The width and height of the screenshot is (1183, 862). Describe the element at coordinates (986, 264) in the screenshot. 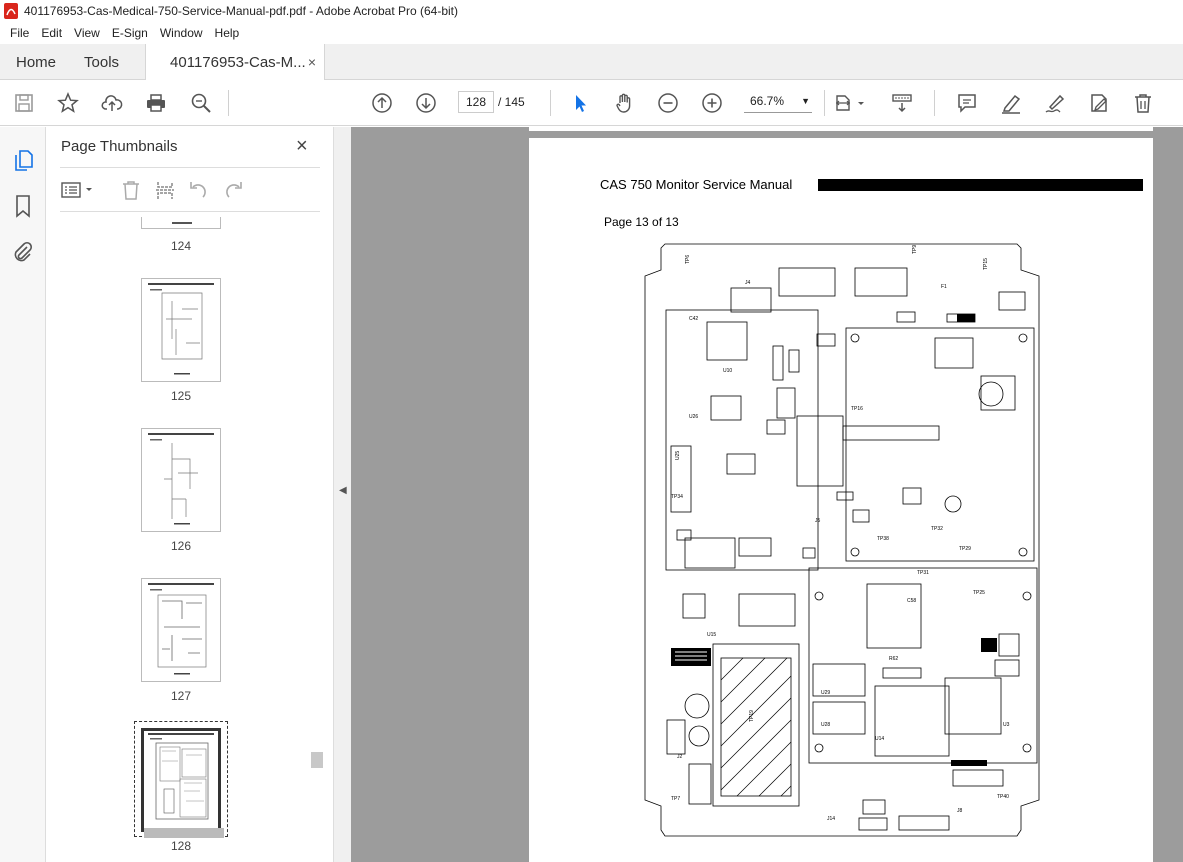

I see `svg-text: TP15` at that location.